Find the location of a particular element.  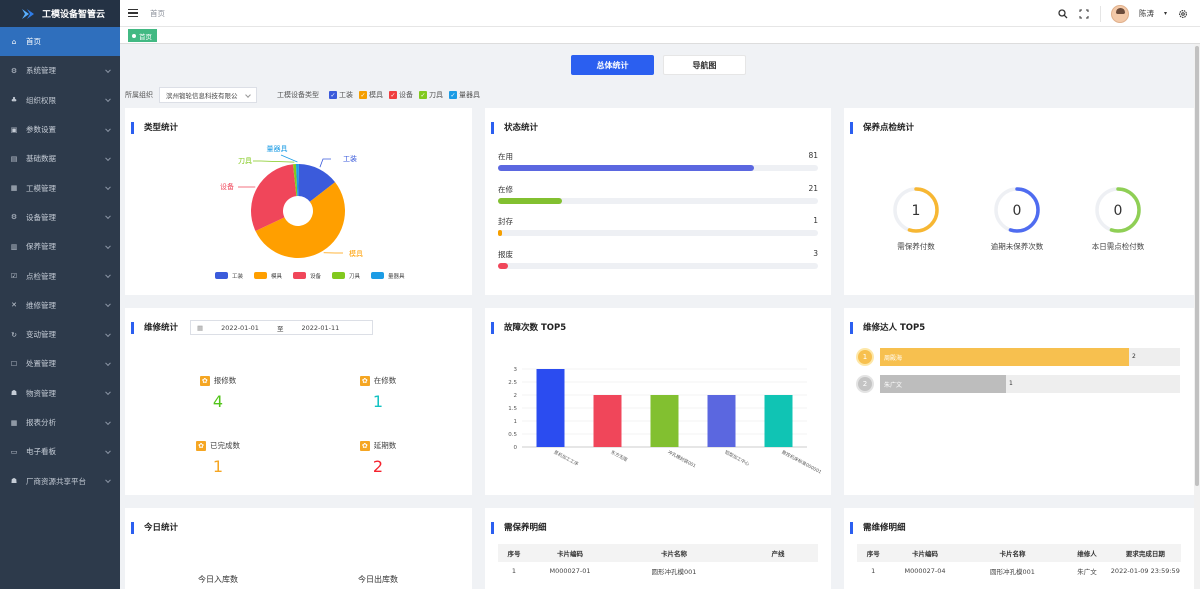

params-icon: ▣ is located at coordinates (14, 129).